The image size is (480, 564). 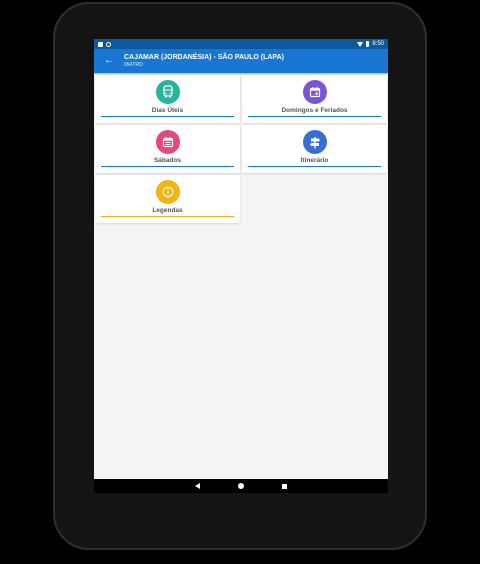 What do you see at coordinates (100, 44) in the screenshot?
I see `notification-icon` at bounding box center [100, 44].